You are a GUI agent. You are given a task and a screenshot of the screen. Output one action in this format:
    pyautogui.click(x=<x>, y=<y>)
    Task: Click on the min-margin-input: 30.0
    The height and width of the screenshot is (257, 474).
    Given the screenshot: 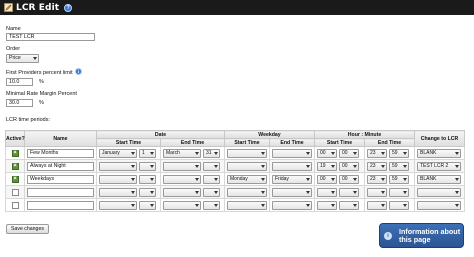 What is the action you would take?
    pyautogui.click(x=19, y=103)
    